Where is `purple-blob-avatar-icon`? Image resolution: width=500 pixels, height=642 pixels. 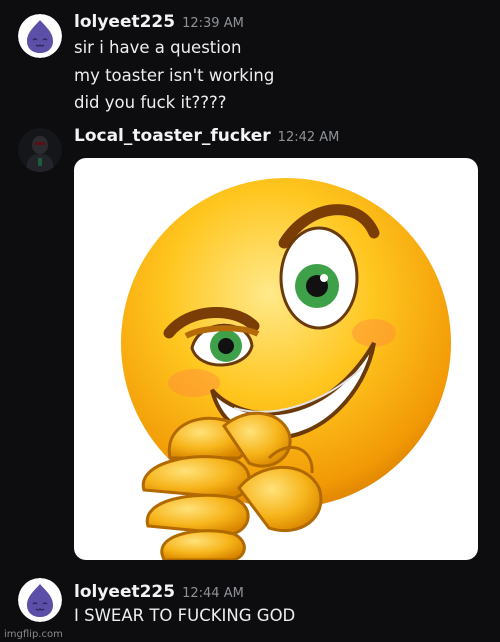
purple-blob-avatar-icon is located at coordinates (40, 600).